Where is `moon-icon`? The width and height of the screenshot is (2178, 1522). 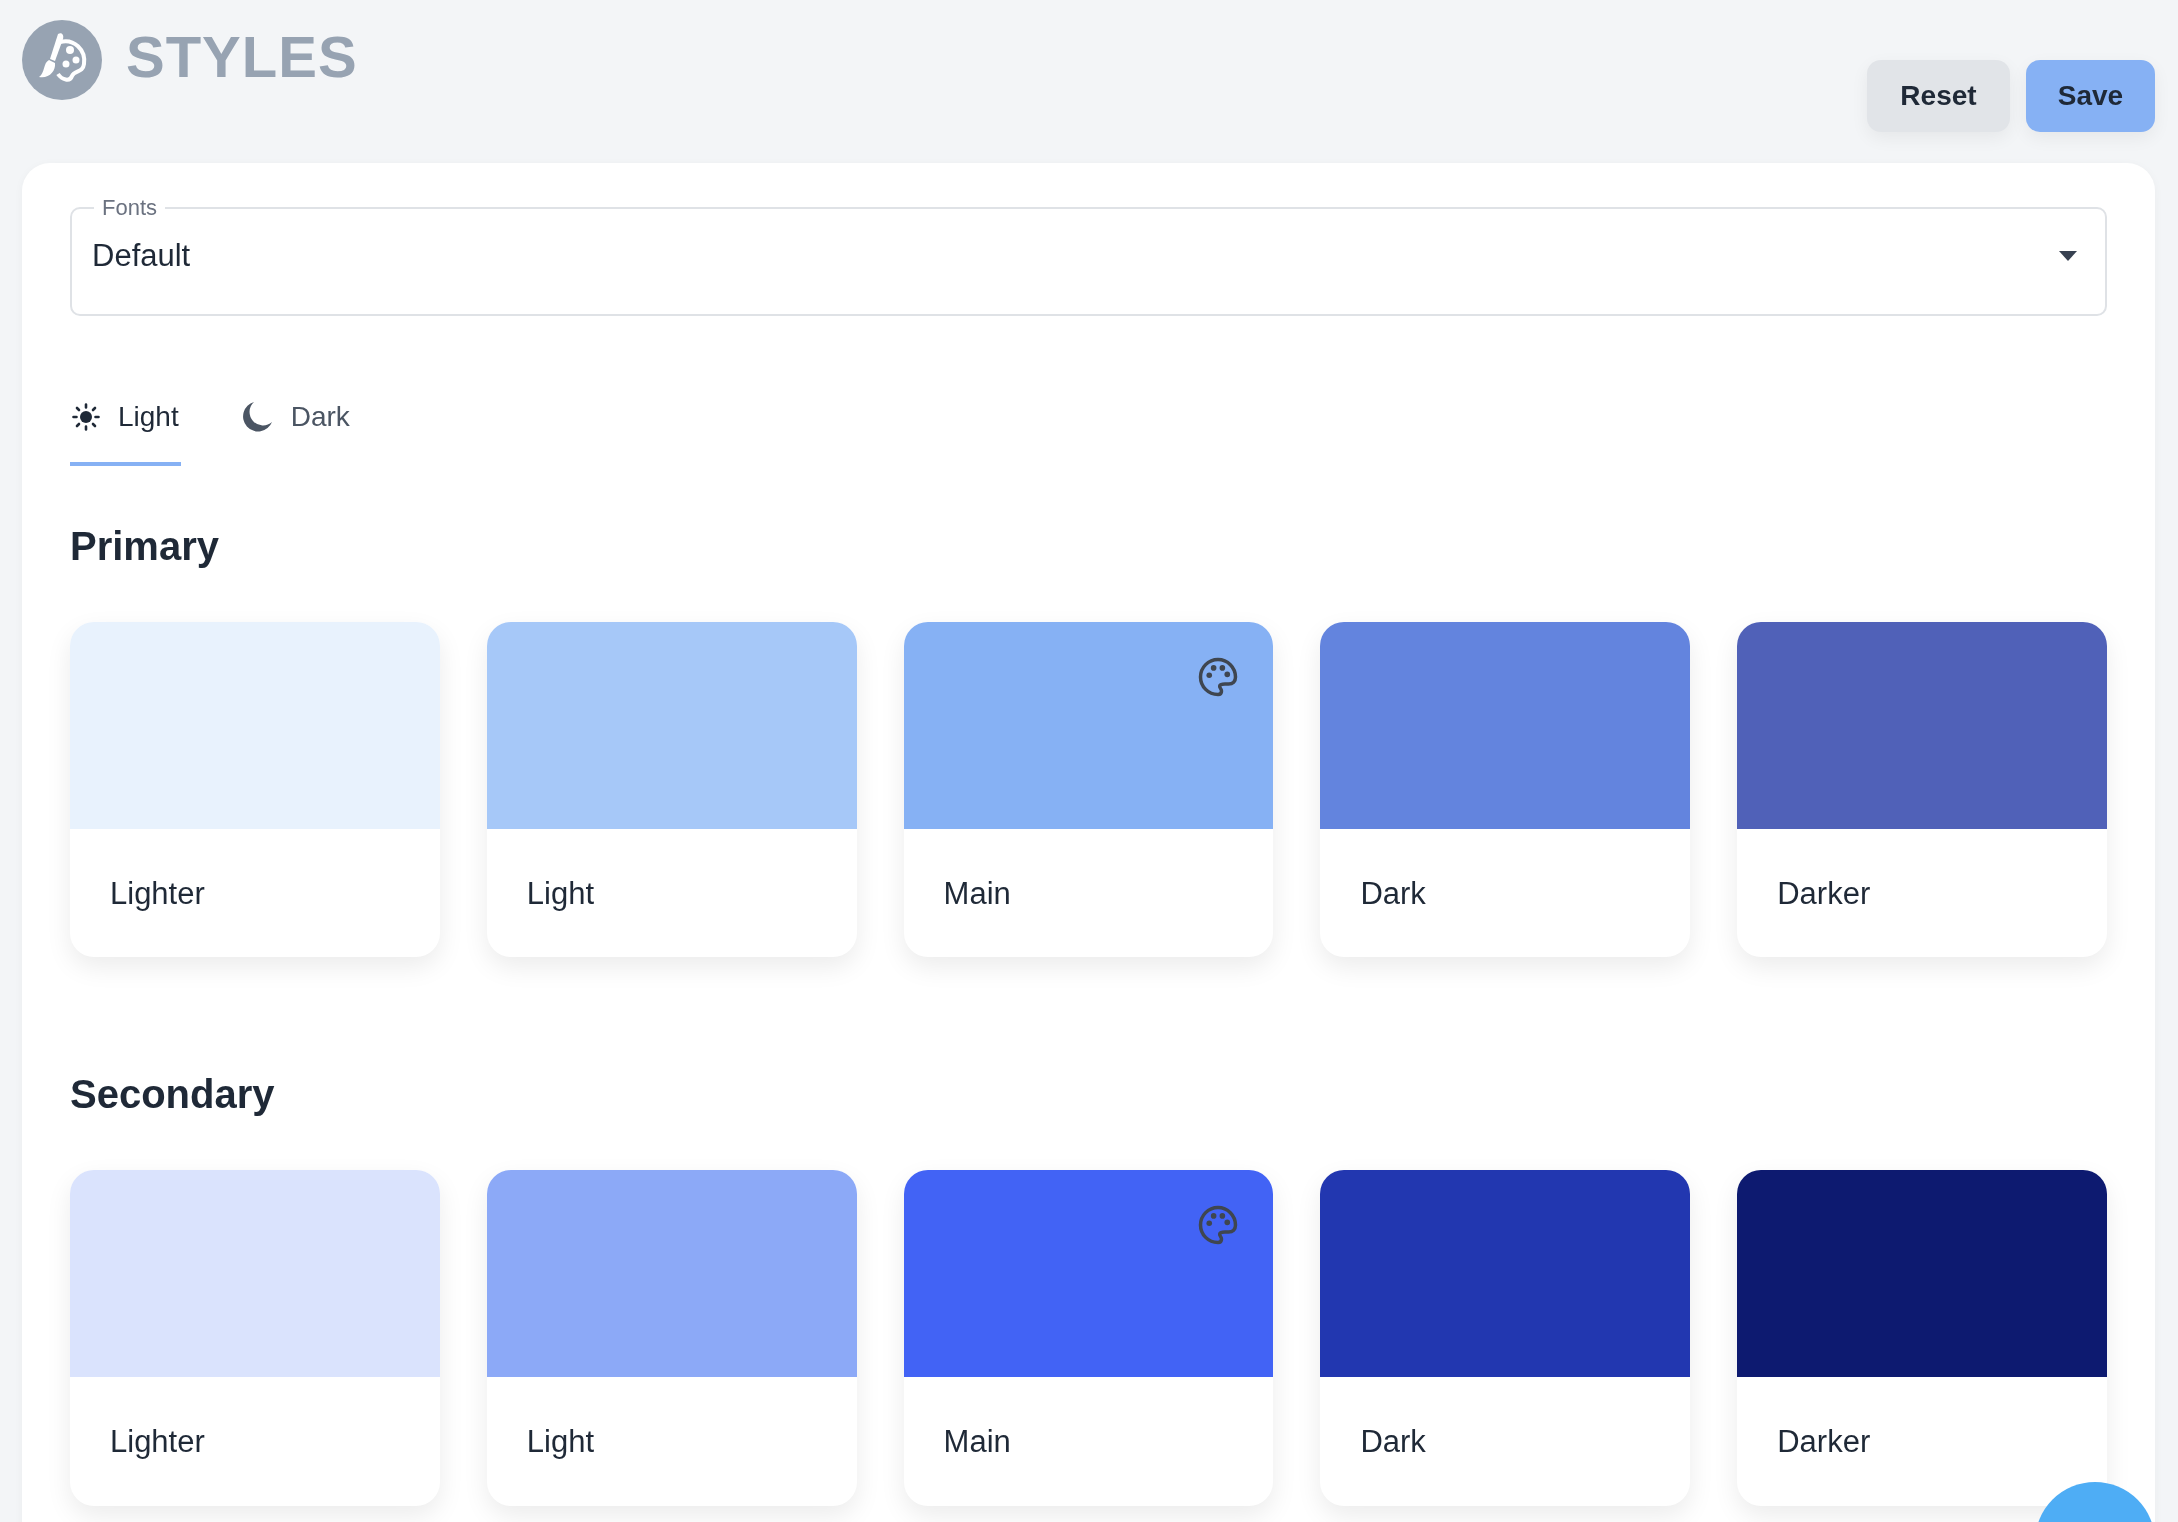 moon-icon is located at coordinates (256, 416).